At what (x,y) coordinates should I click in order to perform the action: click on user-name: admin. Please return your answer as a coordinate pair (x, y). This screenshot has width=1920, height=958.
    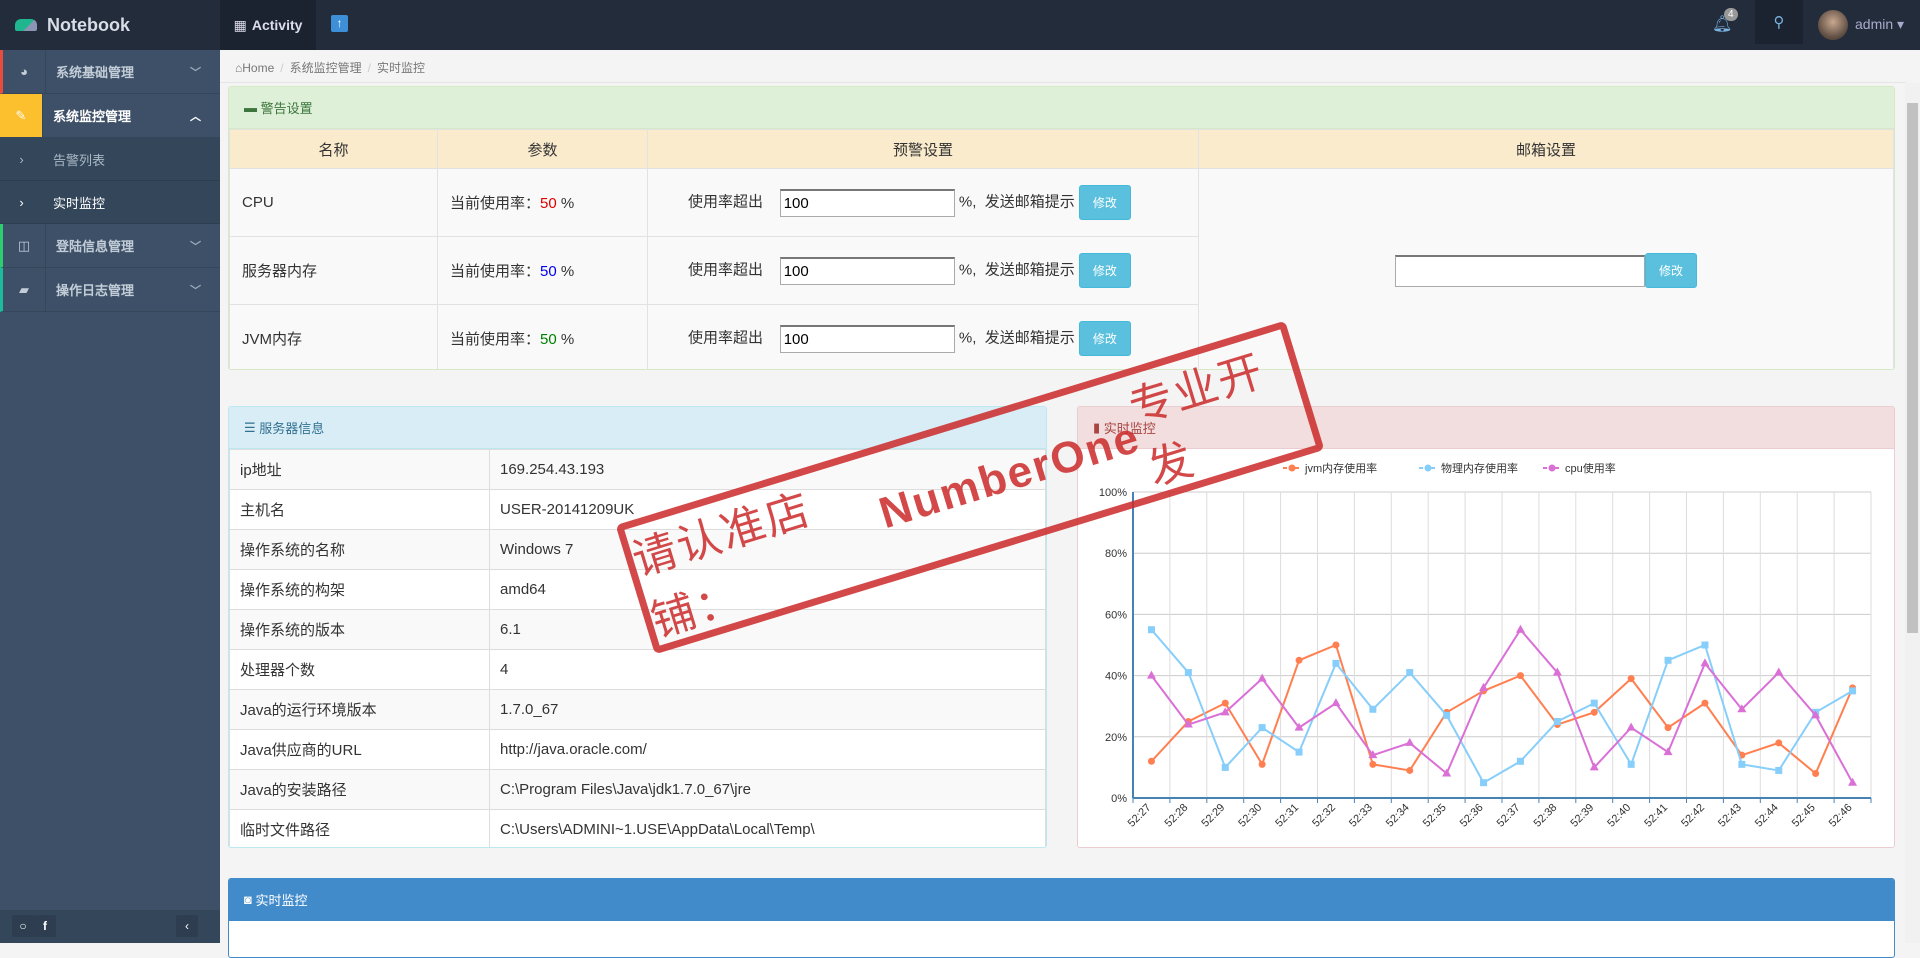
    Looking at the image, I should click on (1874, 24).